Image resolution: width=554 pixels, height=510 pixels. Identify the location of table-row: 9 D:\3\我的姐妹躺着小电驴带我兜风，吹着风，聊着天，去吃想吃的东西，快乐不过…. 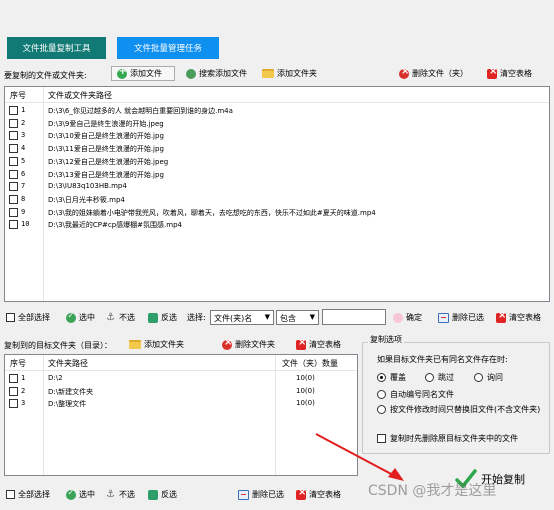
(277, 212).